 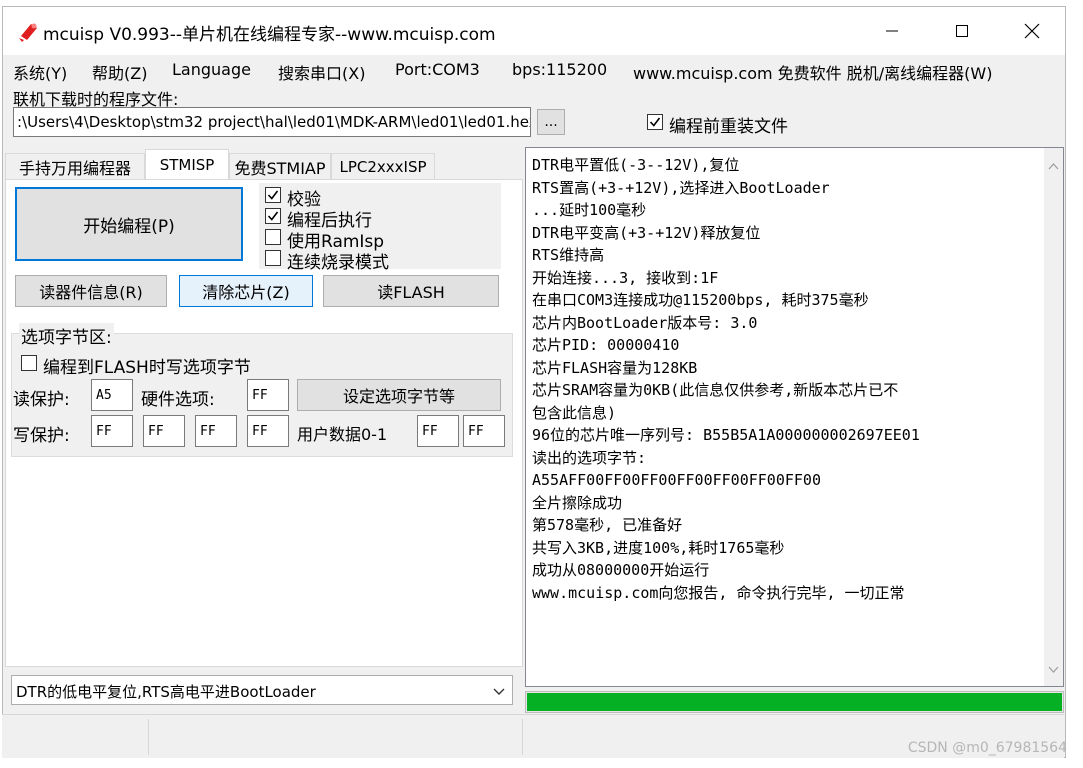 I want to click on log-line: RTS置高(+3-+12V),选择进入BootLoader, so click(x=681, y=187).